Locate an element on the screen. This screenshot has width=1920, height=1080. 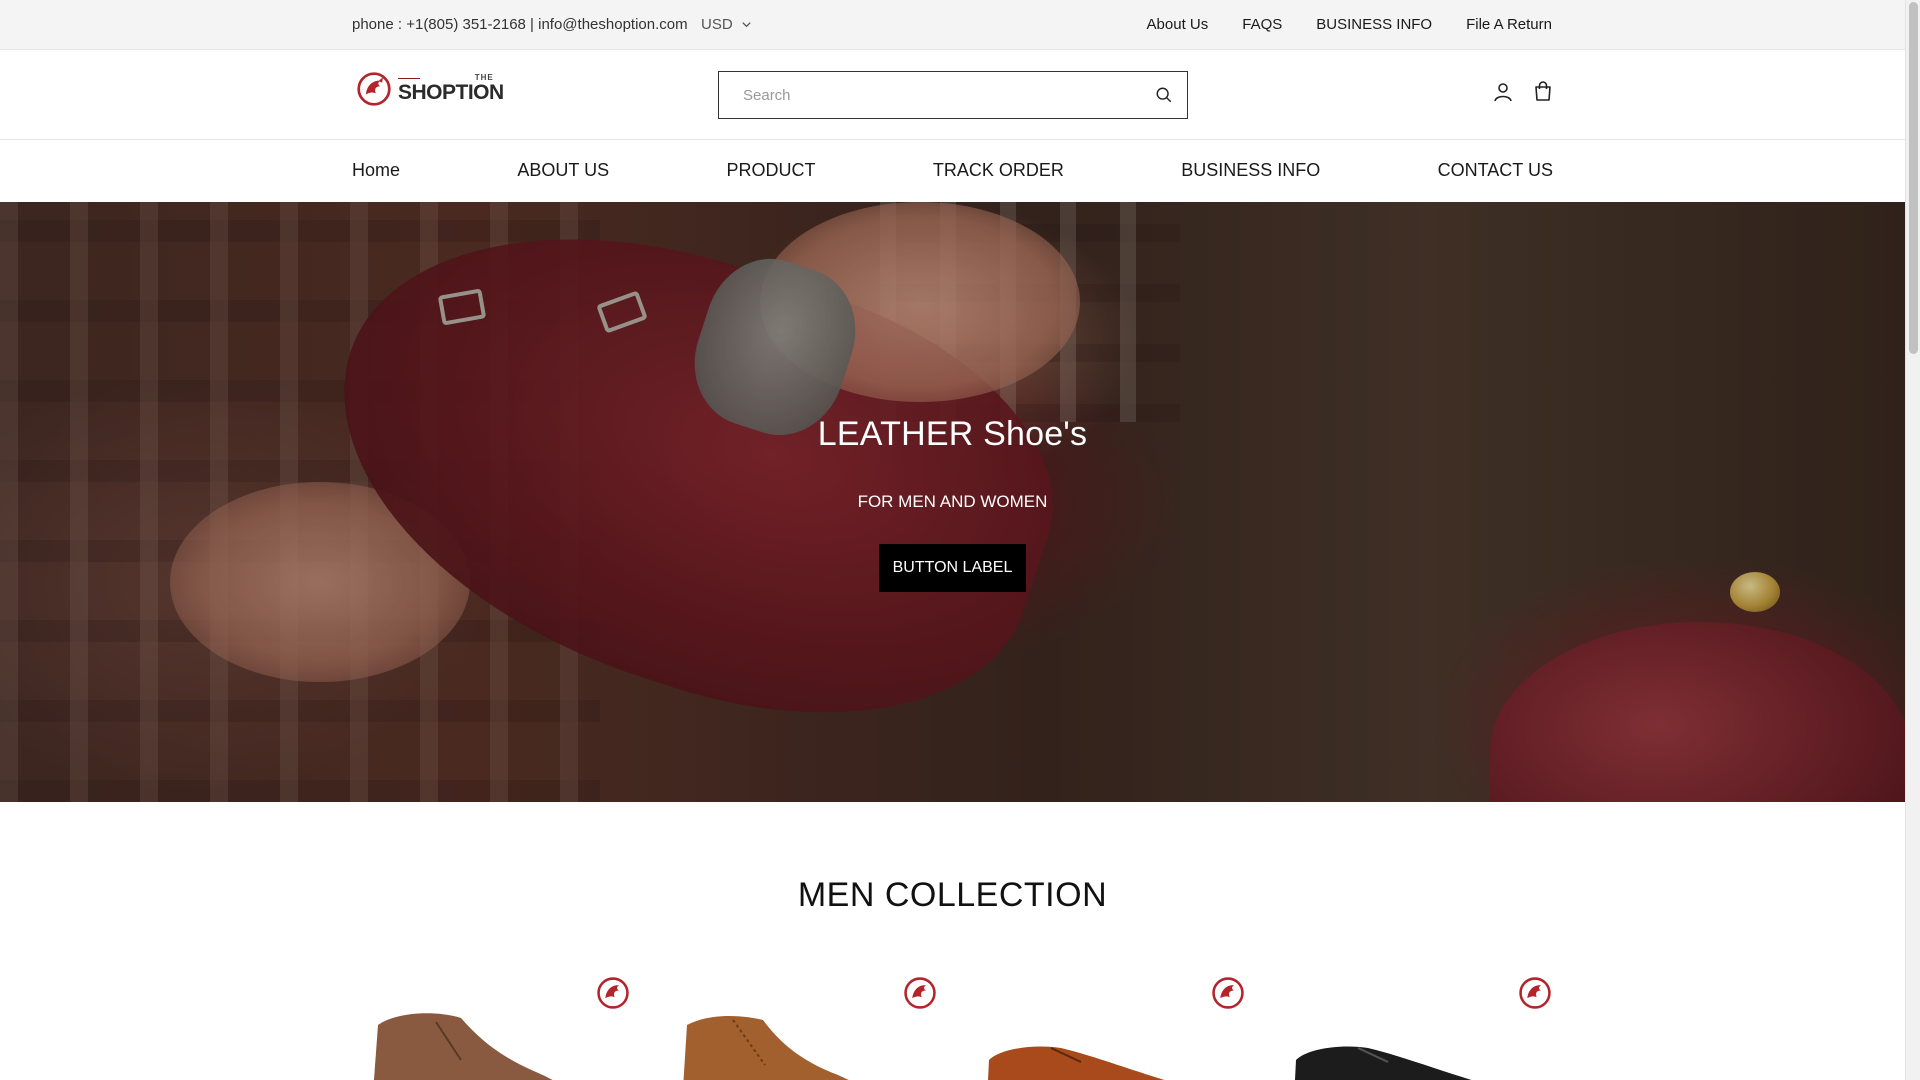
brown-chukka-boot-image is located at coordinates (463, 1046).